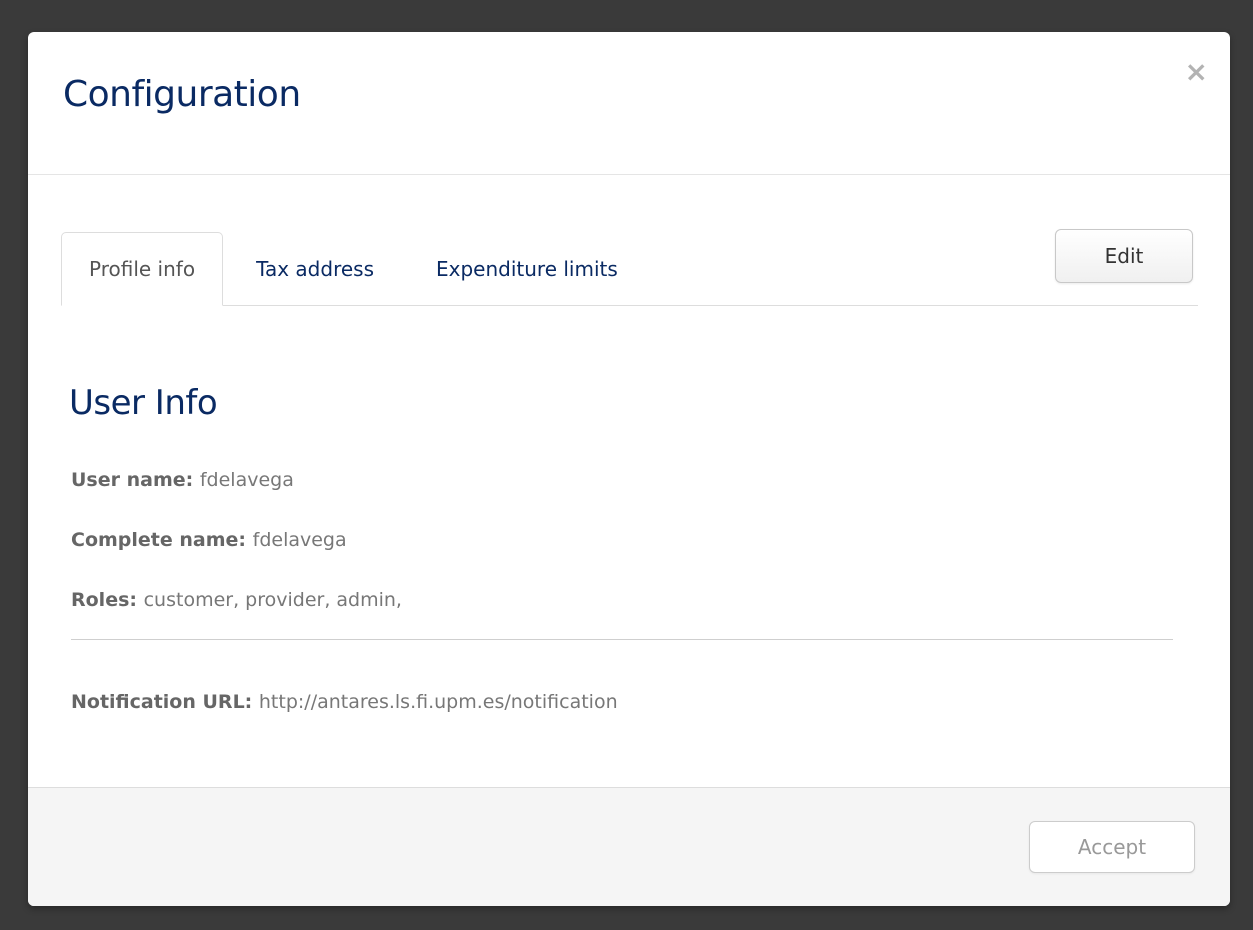  Describe the element at coordinates (1124, 256) in the screenshot. I see `edit-button: Edit` at that location.